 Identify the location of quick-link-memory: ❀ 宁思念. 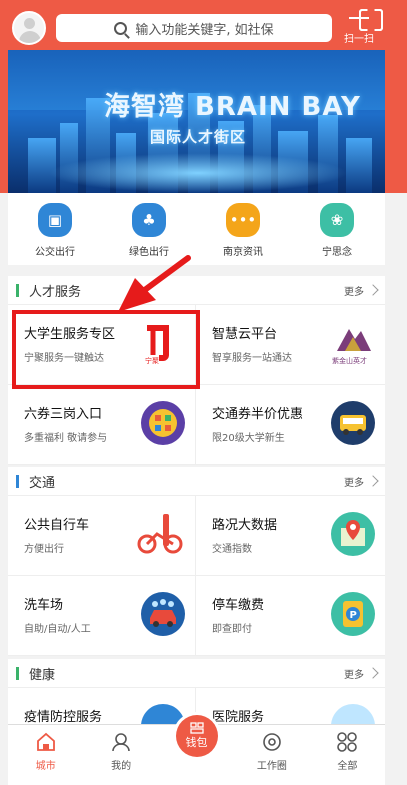
(337, 229).